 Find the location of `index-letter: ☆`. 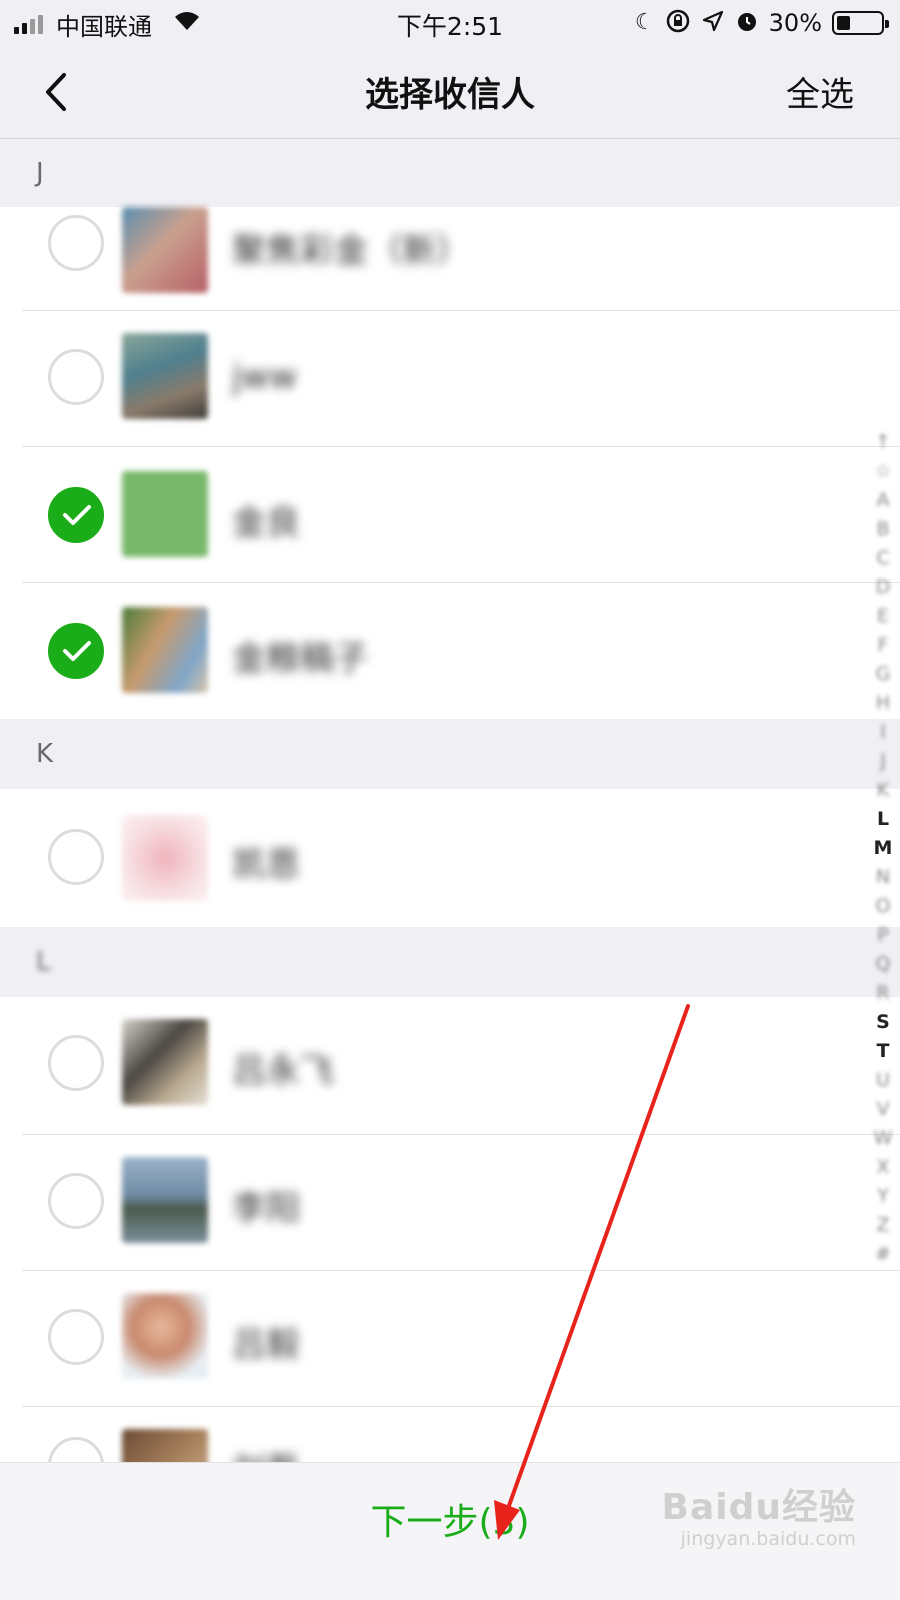

index-letter: ☆ is located at coordinates (882, 471).